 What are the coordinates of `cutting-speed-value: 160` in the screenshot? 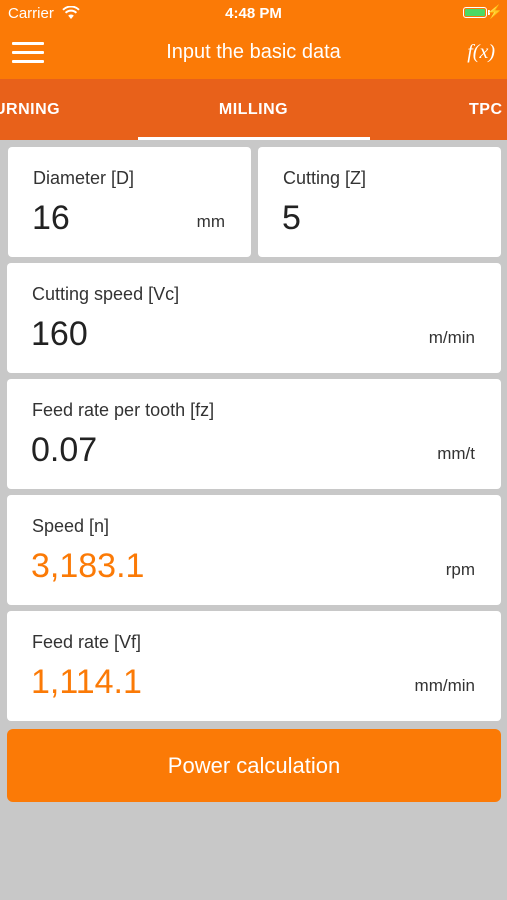 It's located at (59, 334).